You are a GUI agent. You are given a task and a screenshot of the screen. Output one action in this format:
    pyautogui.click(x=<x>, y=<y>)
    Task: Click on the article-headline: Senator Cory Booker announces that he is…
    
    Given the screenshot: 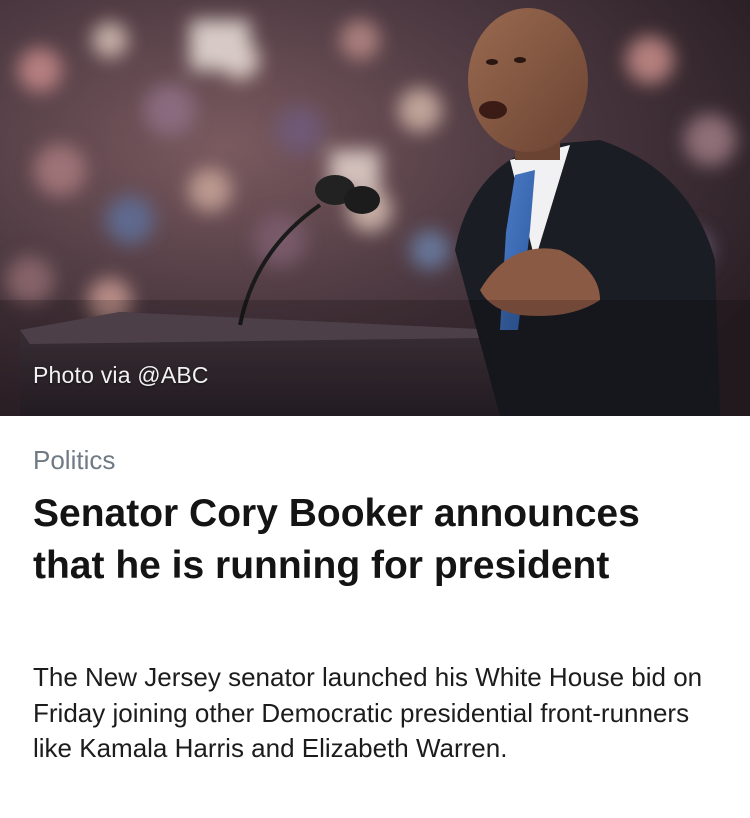 What is the action you would take?
    pyautogui.click(x=373, y=540)
    